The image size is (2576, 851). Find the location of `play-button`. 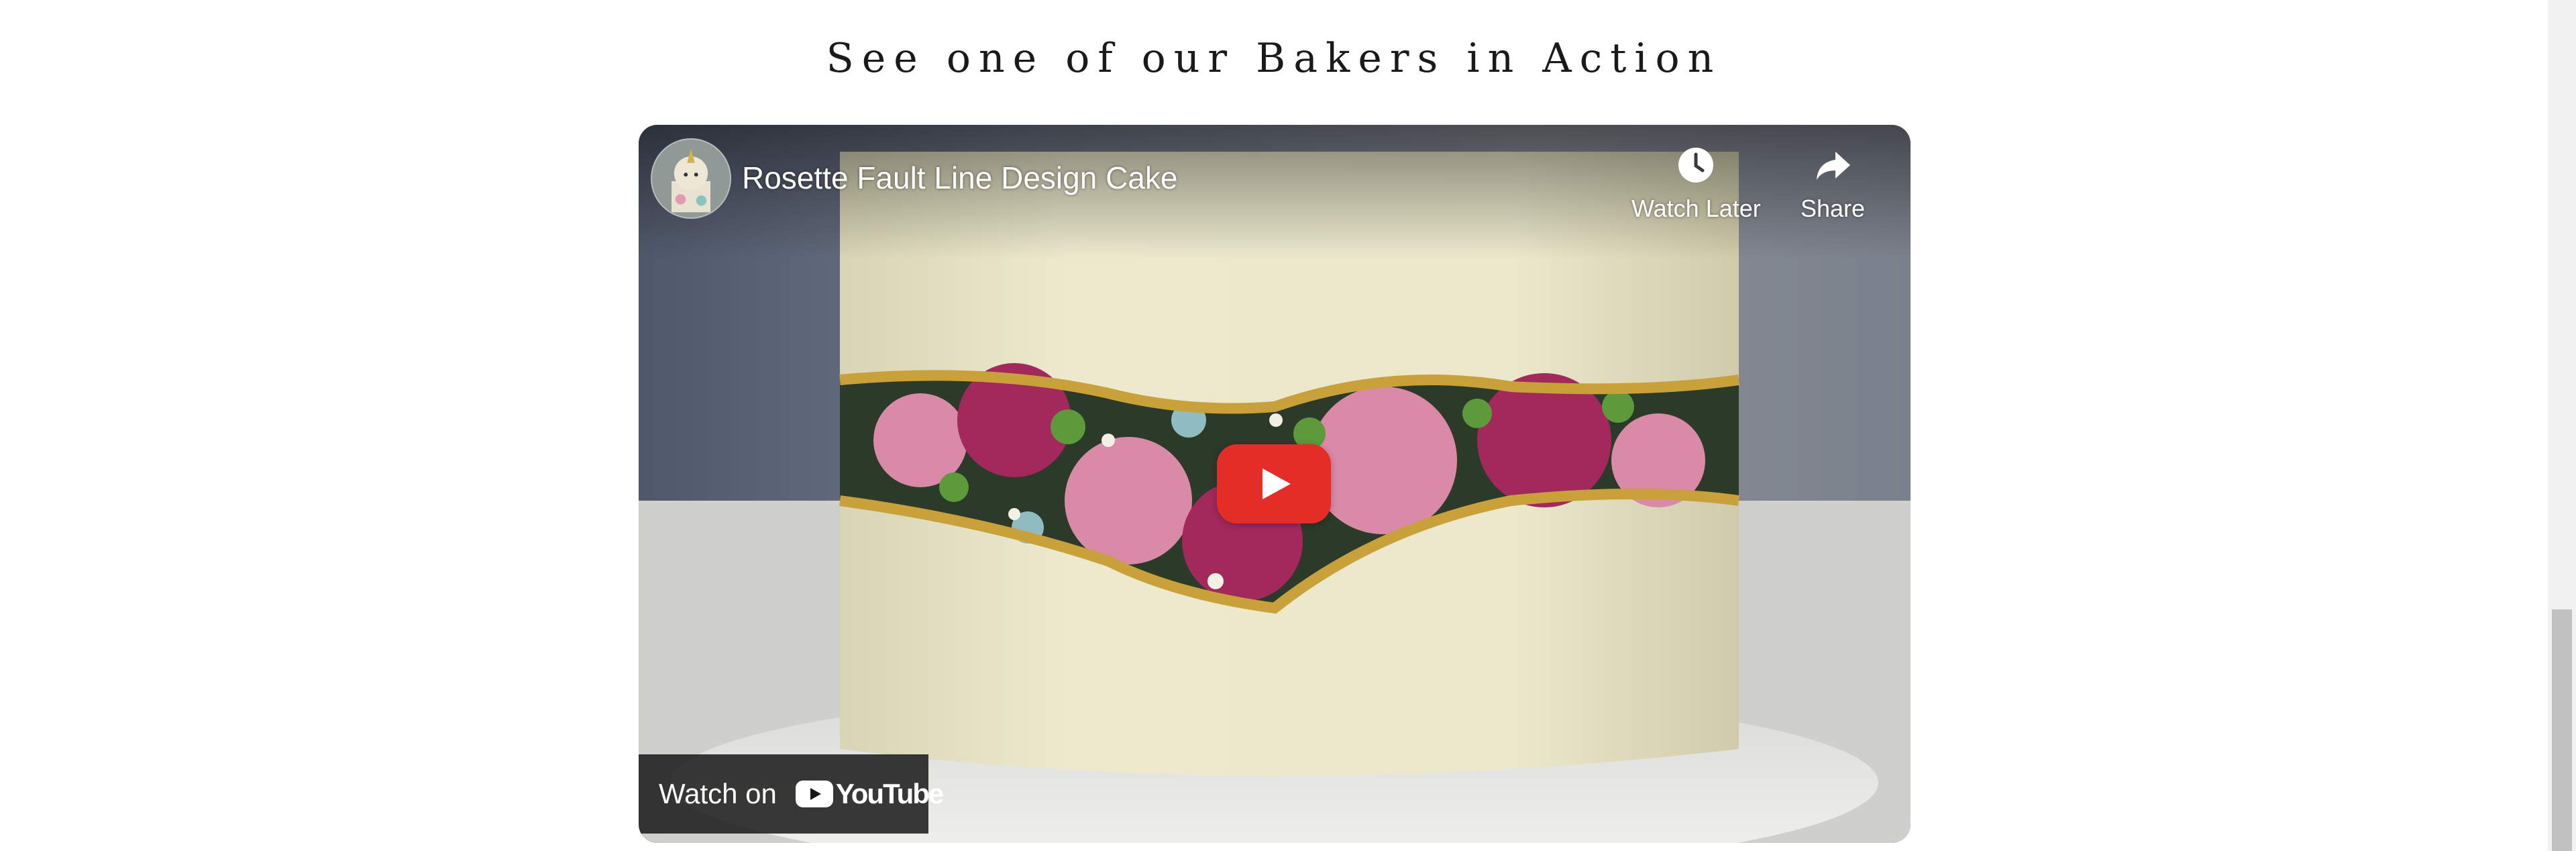

play-button is located at coordinates (1274, 484).